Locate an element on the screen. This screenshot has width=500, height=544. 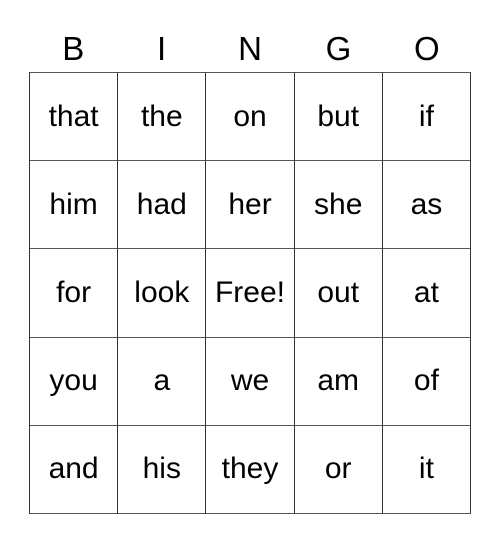
bingo-cell: out is located at coordinates (338, 293).